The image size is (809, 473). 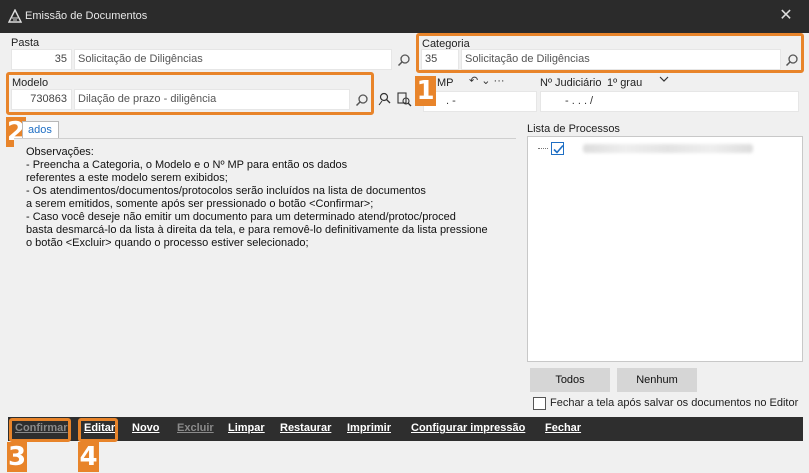 What do you see at coordinates (440, 59) in the screenshot?
I see `categoria-code-field: 35` at bounding box center [440, 59].